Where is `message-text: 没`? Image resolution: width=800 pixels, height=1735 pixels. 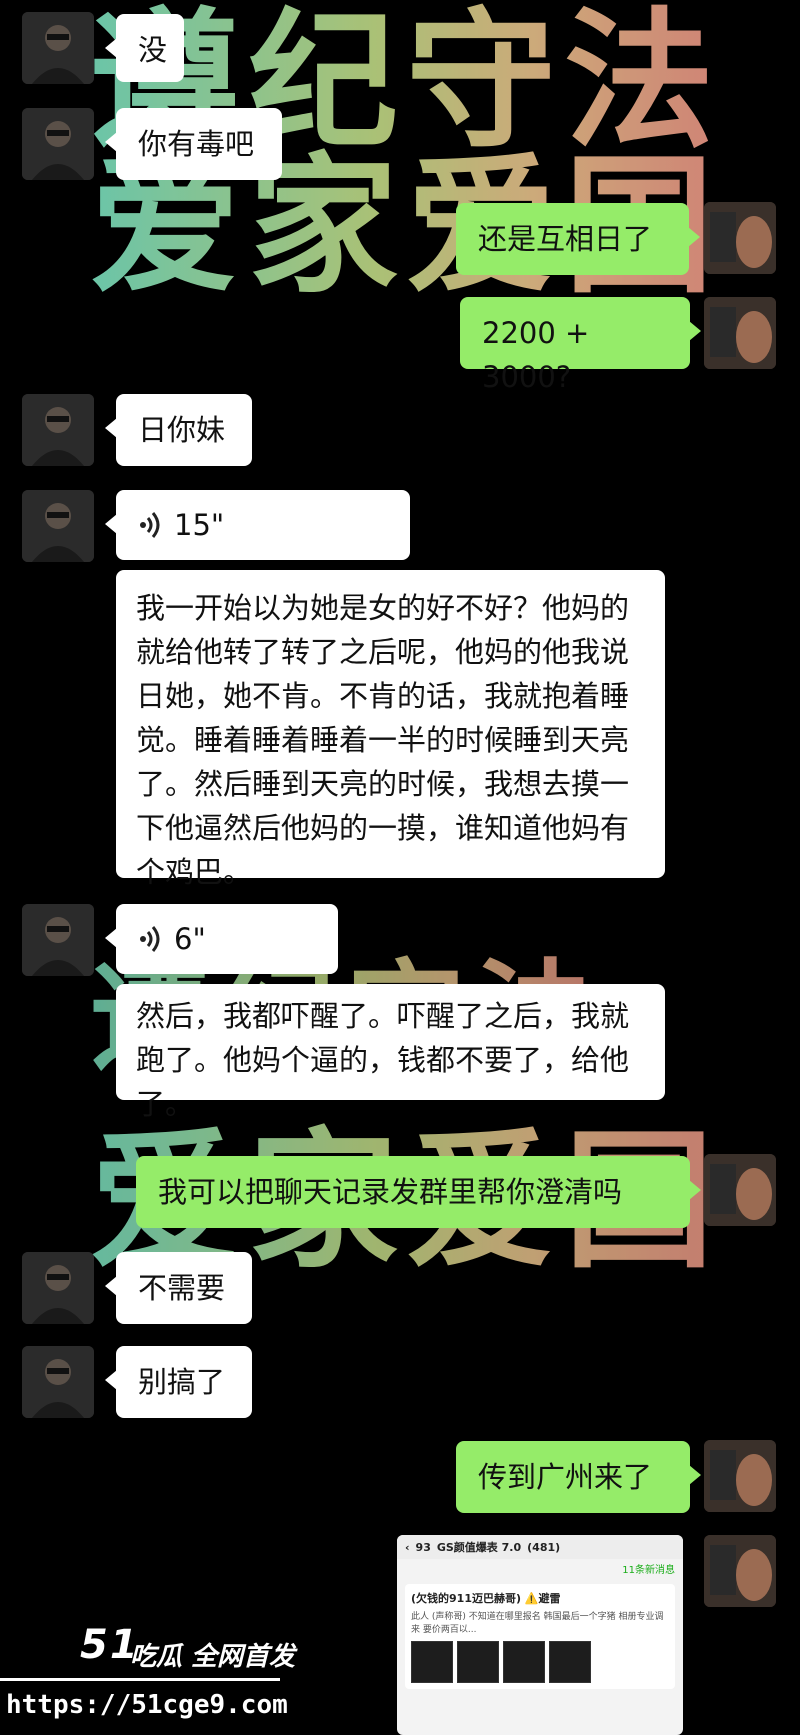
message-text: 没 is located at coordinates (153, 50).